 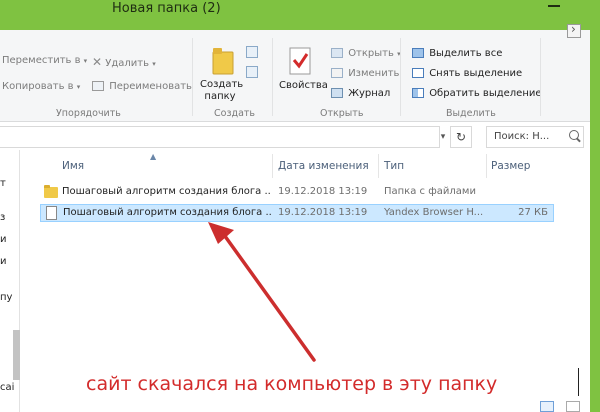 I want to click on large-icons-view-icon, so click(x=573, y=406).